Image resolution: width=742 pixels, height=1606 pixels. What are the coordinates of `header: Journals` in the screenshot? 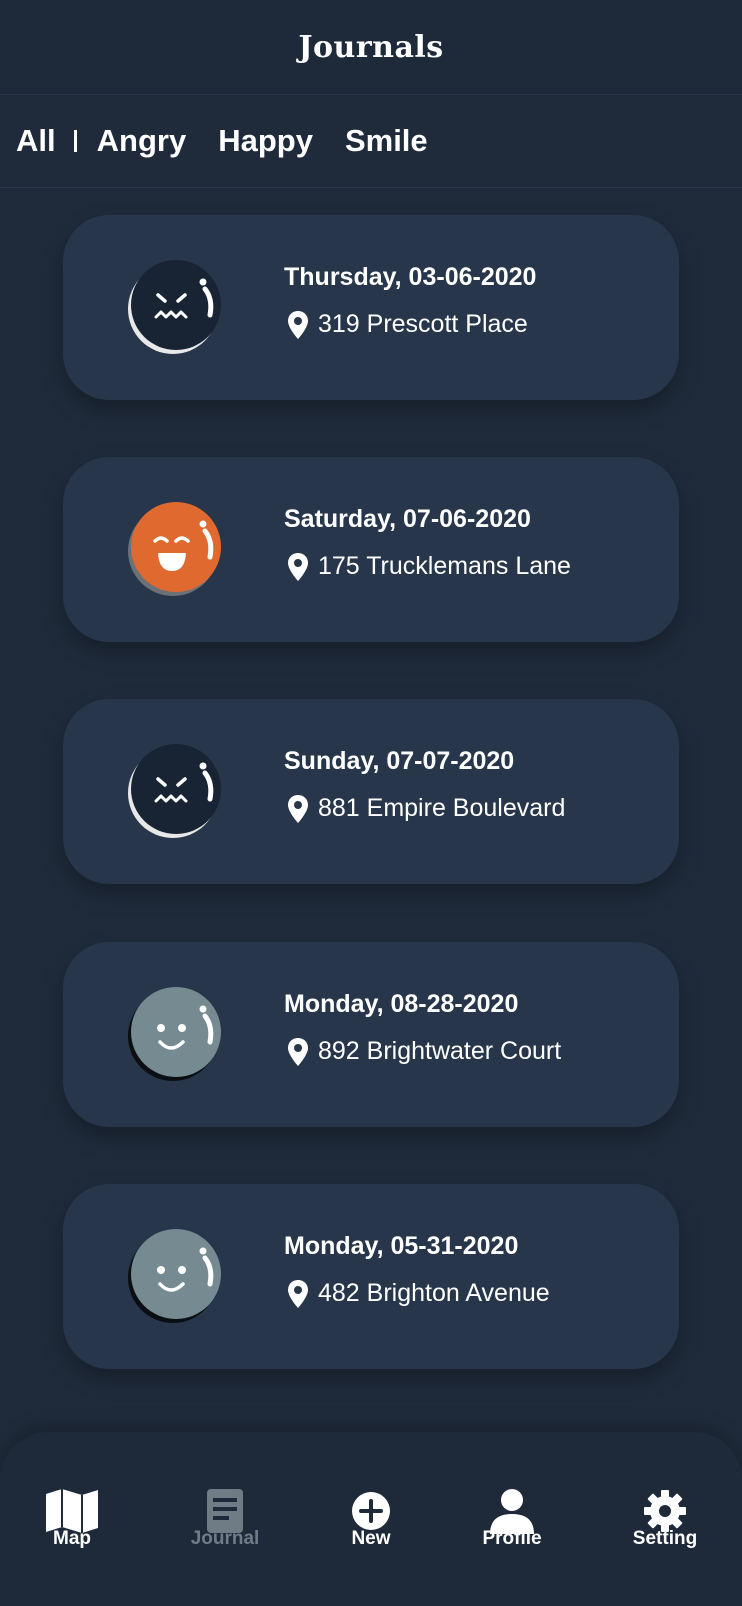 It's located at (371, 47).